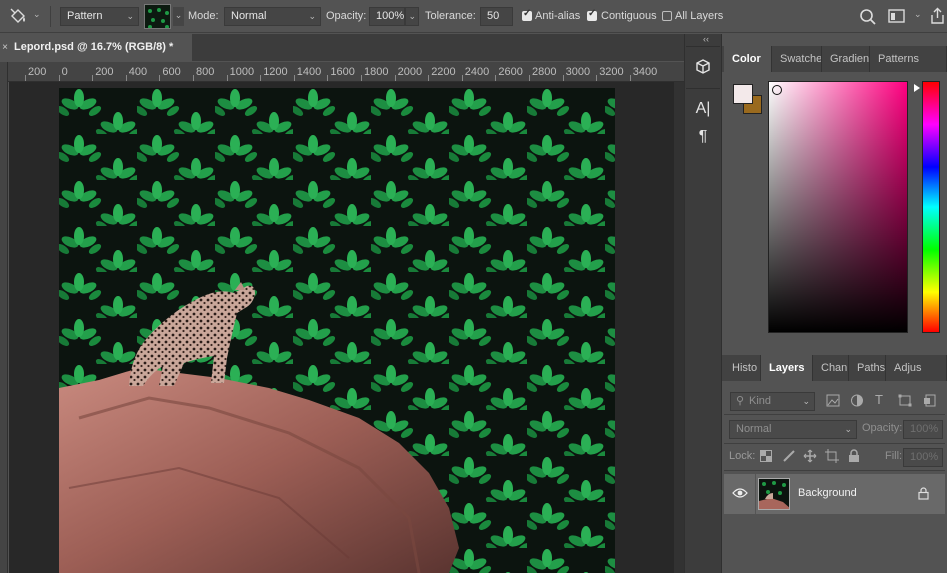 The height and width of the screenshot is (573, 947). Describe the element at coordinates (410, 72) in the screenshot. I see `ruler-label: 2000` at that location.